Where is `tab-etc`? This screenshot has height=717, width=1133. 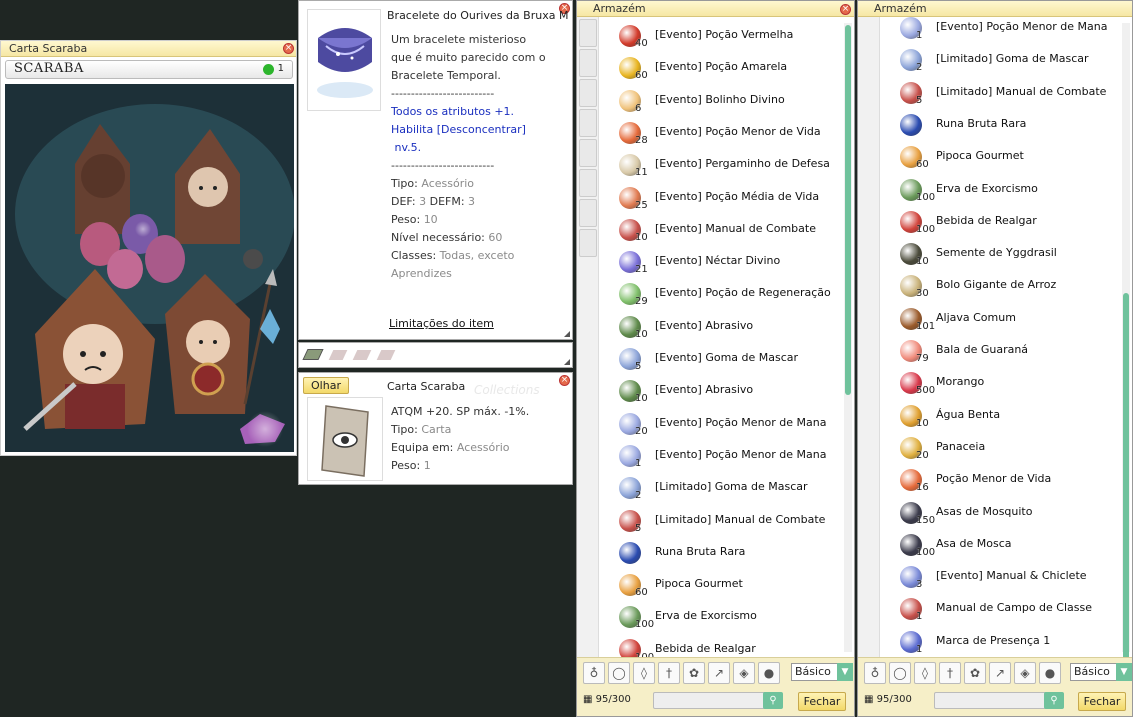
tab-etc is located at coordinates (588, 243).